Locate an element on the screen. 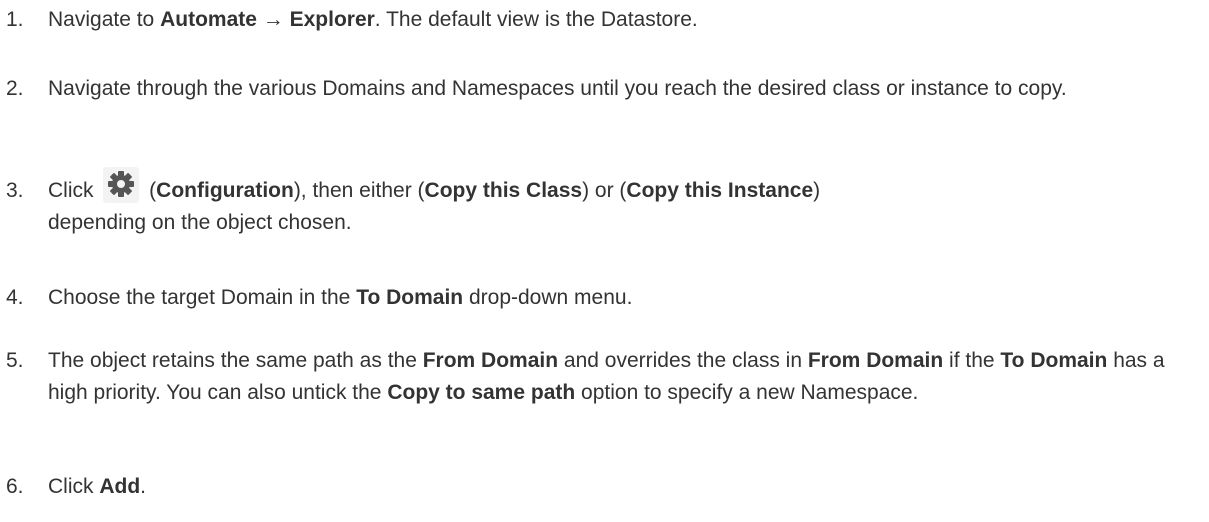  menu-explorer: Explorer is located at coordinates (332, 19).